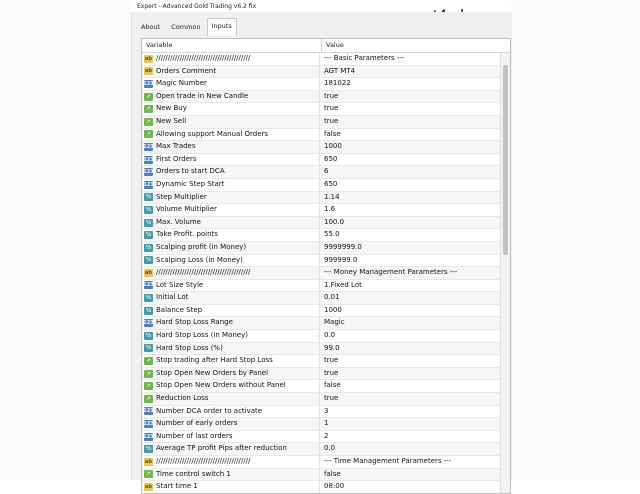 This screenshot has width=640, height=494. What do you see at coordinates (330, 235) in the screenshot?
I see `value-cell: 55.0` at bounding box center [330, 235].